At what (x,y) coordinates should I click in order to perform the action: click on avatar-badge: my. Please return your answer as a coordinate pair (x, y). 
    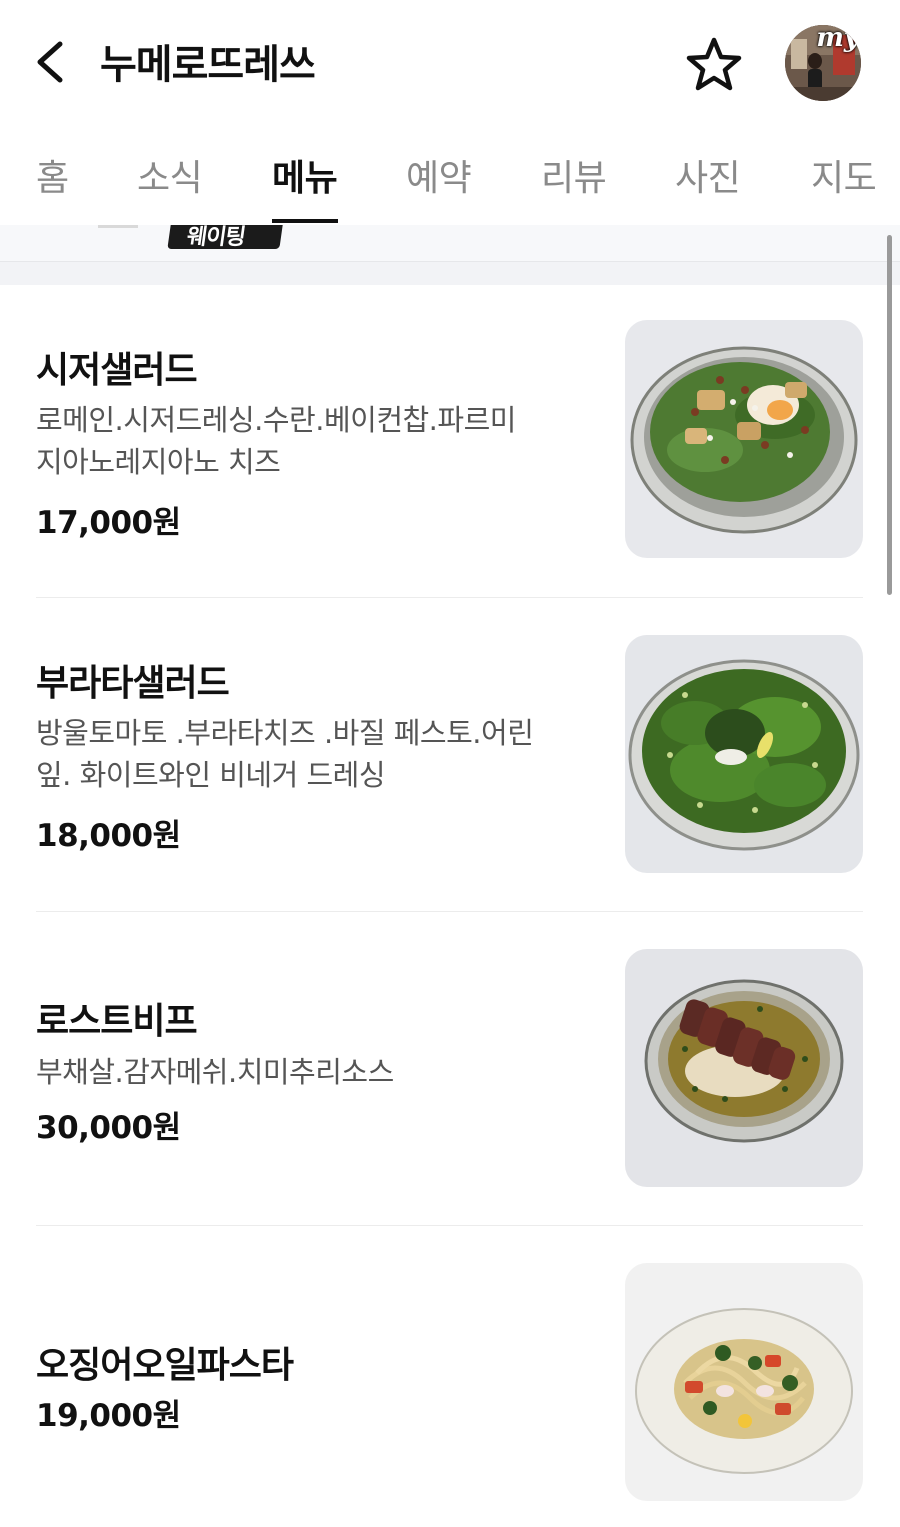
    Looking at the image, I should click on (837, 39).